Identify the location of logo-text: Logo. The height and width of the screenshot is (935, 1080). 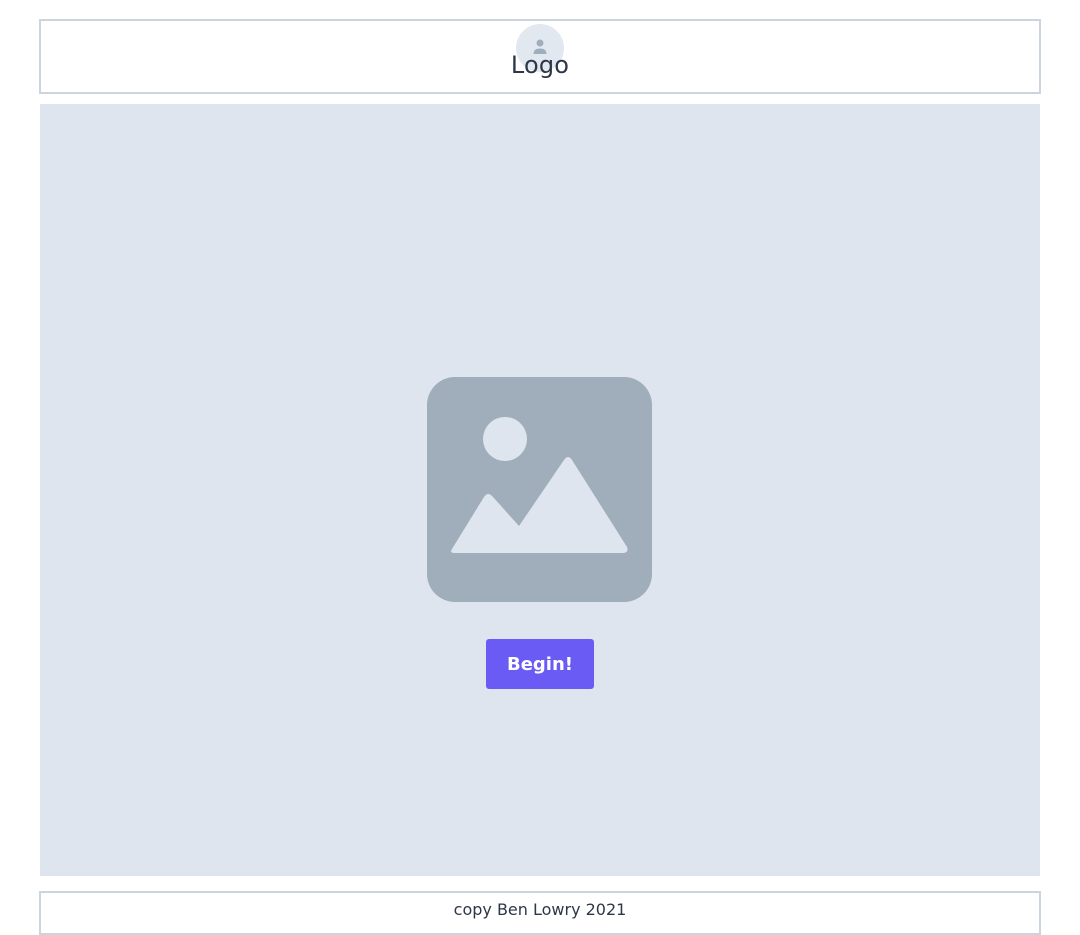
(540, 65).